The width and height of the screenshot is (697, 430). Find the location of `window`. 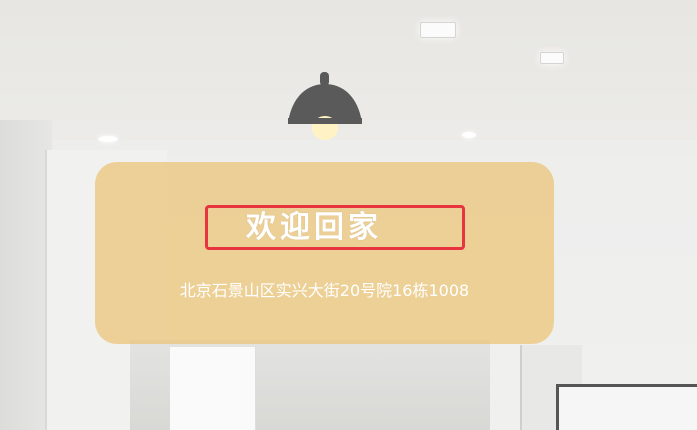

window is located at coordinates (626, 407).